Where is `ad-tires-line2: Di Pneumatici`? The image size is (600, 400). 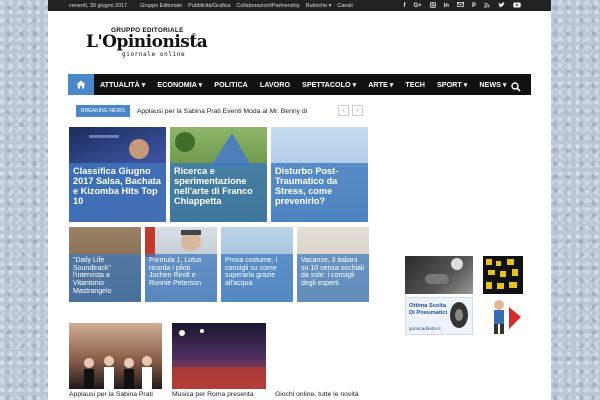 ad-tires-line2: Di Pneumatici is located at coordinates (428, 313).